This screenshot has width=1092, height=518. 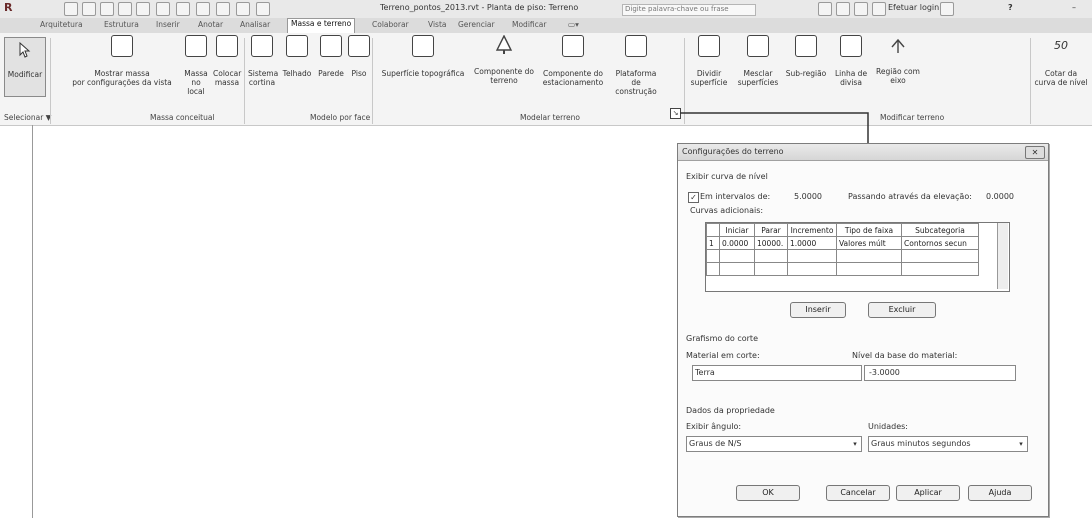 I want to click on additional-contours-label: Curvas adicionais:, so click(x=727, y=210).